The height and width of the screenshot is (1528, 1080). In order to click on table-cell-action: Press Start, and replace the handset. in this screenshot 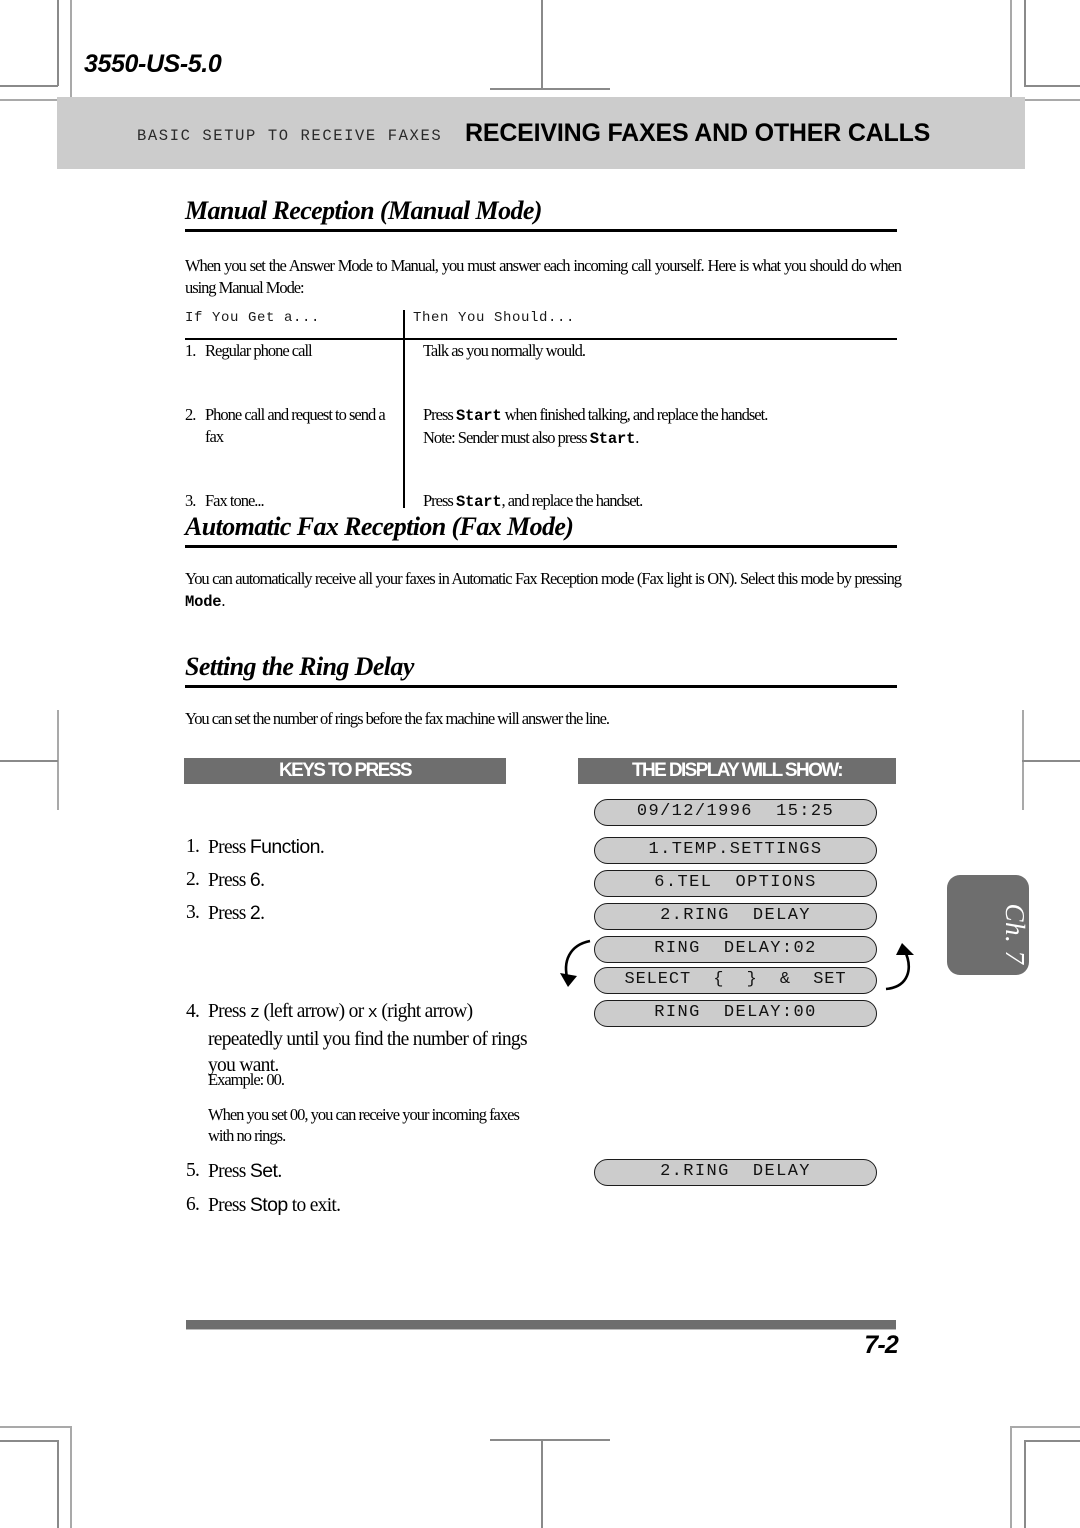, I will do `click(658, 501)`.